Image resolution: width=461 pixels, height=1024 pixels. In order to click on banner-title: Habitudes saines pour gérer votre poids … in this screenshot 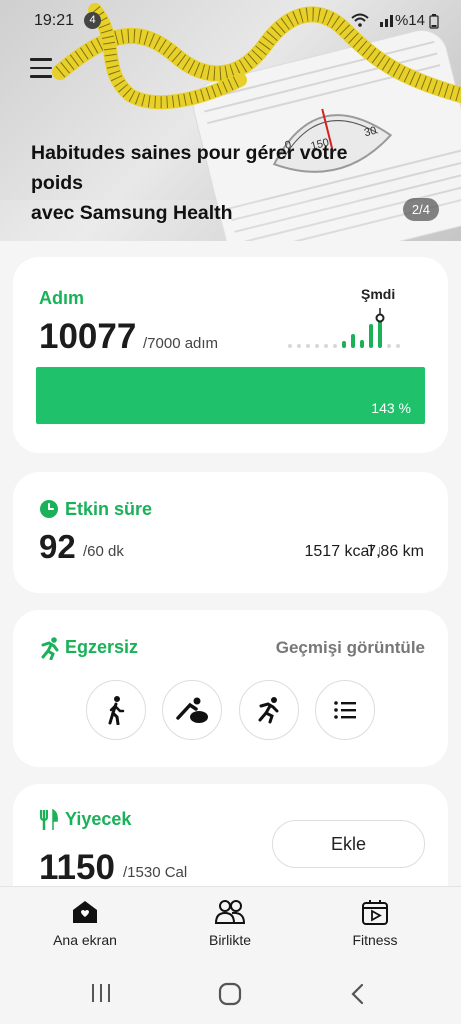, I will do `click(189, 183)`.